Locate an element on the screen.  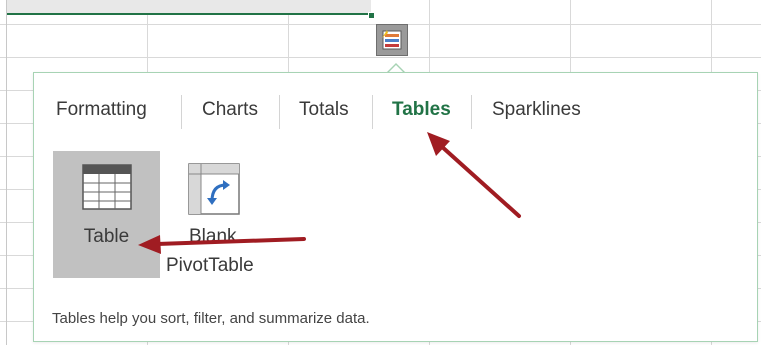
tab-formatting: Formatting is located at coordinates (101, 110).